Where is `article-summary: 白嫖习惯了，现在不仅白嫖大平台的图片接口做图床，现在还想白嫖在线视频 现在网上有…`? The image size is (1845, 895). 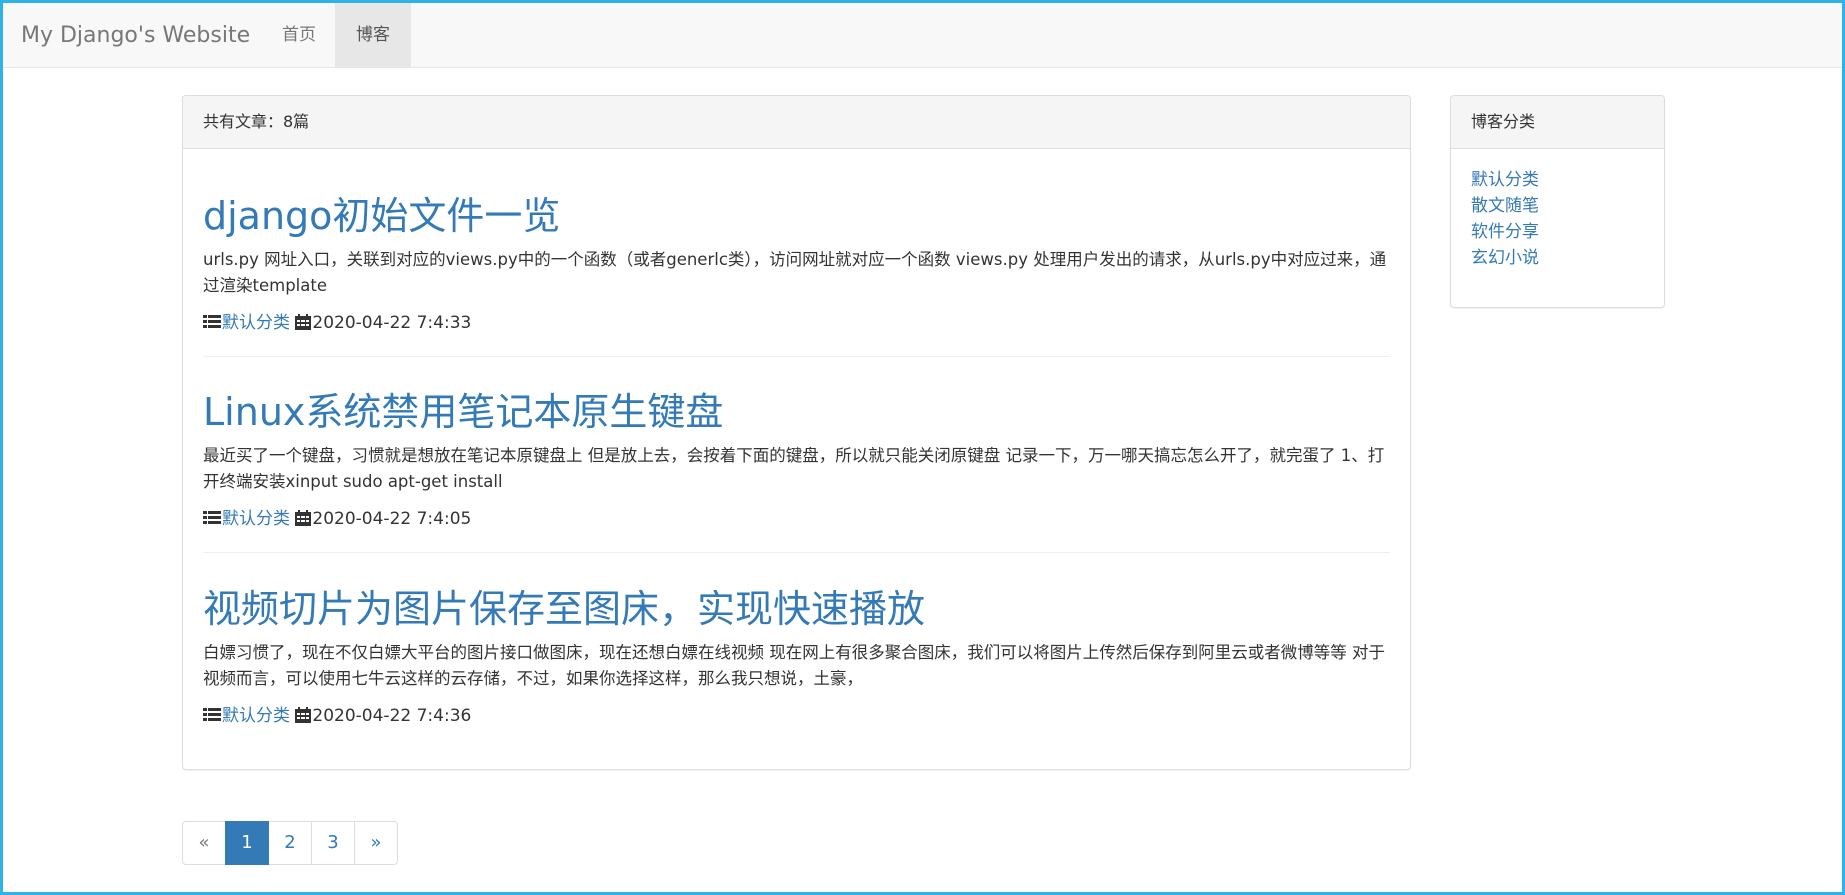
article-summary: 白嫖习惯了，现在不仅白嫖大平台的图片接口做图床，现在还想白嫖在线视频 现在网上有… is located at coordinates (794, 665).